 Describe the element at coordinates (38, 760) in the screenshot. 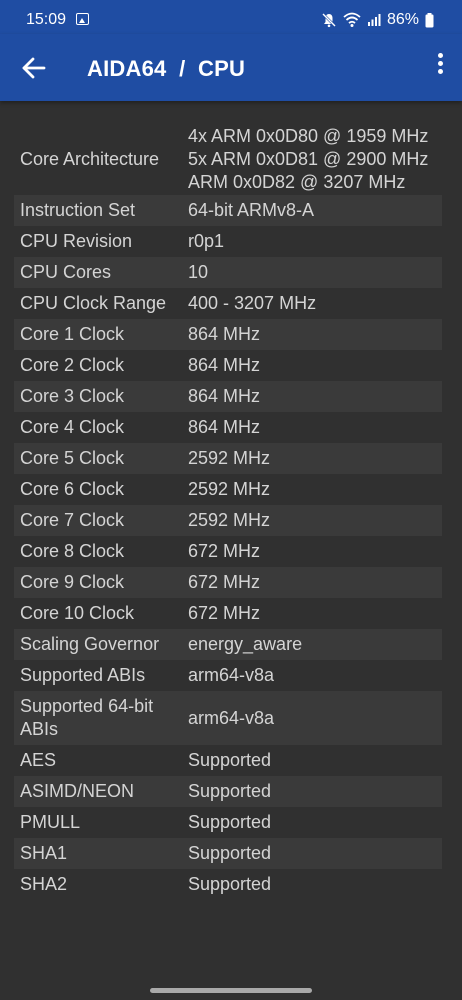

I see `info-label: AES` at that location.